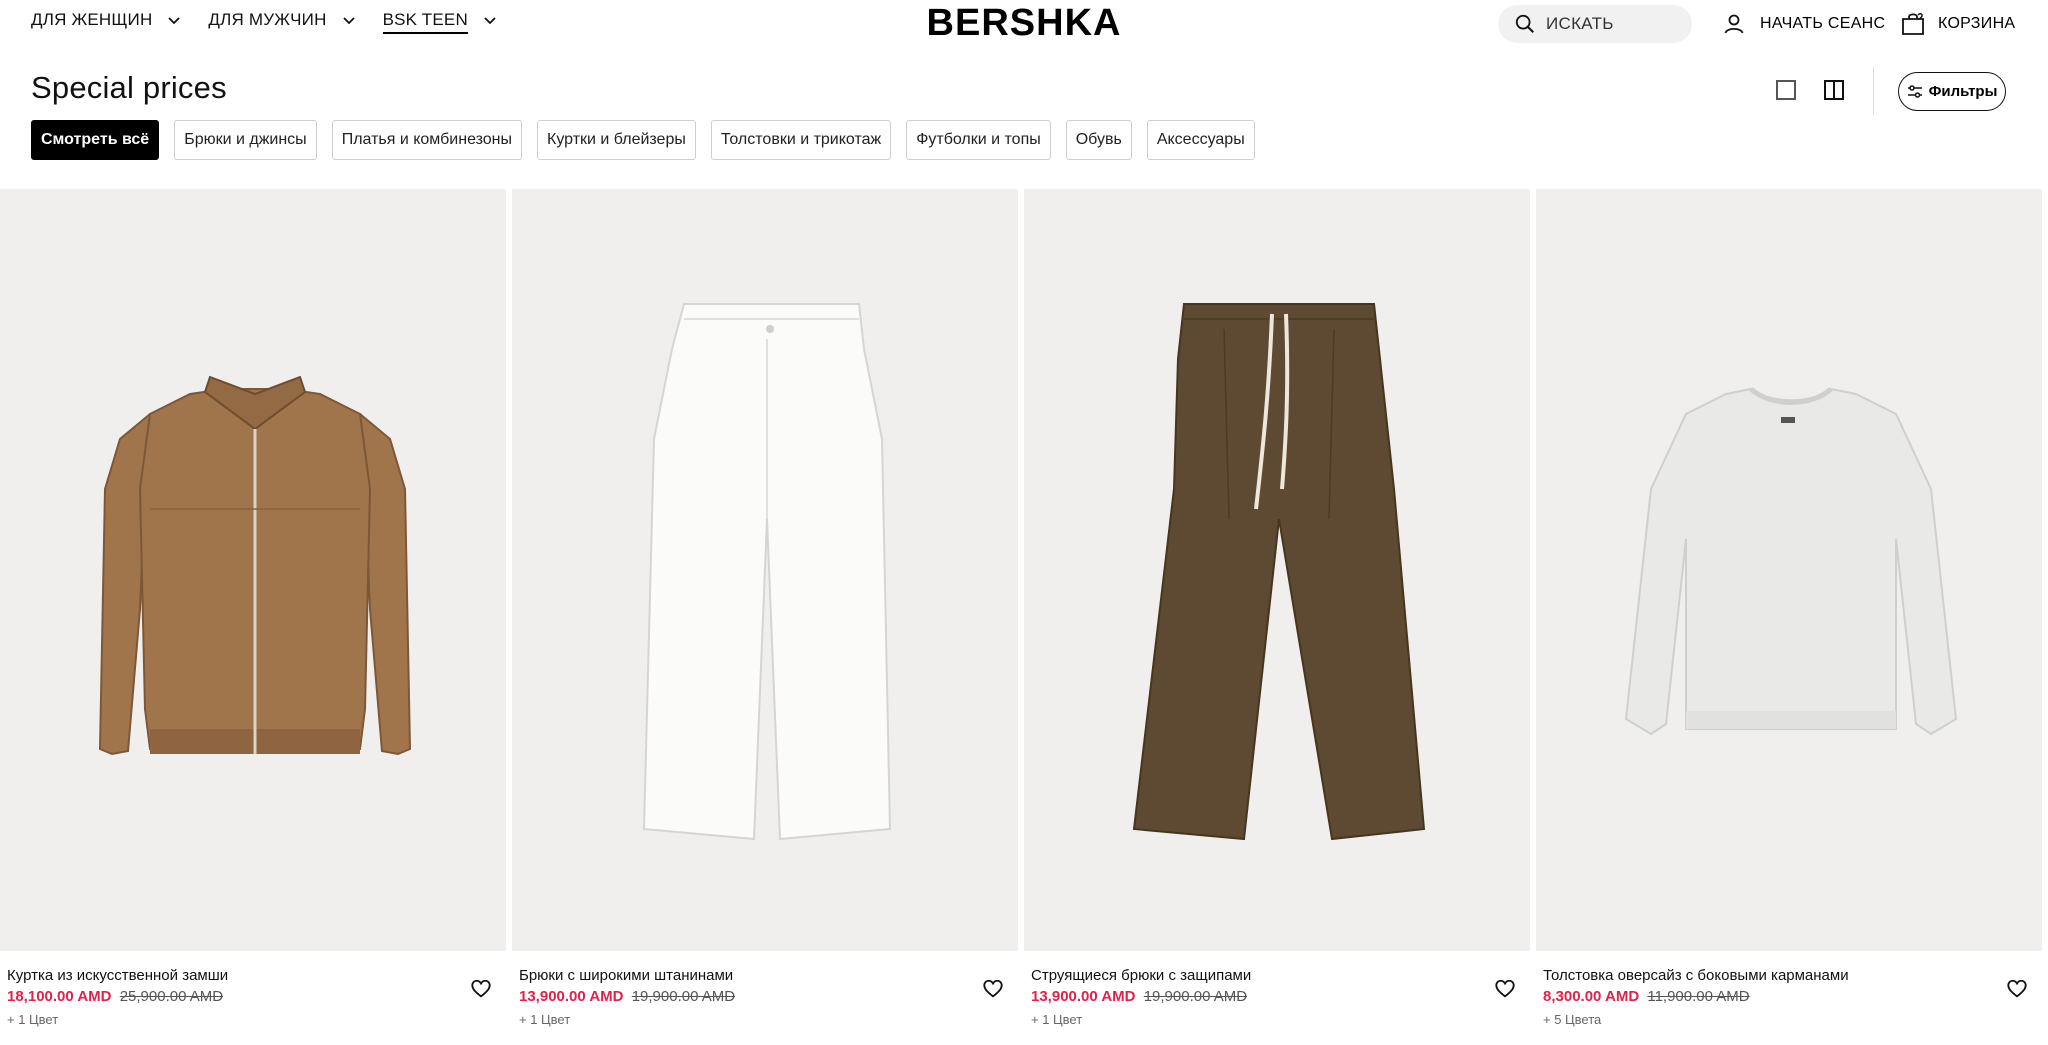  I want to click on chip-sweatshirts-knitwear: Толстовки и трикотаж, so click(801, 140).